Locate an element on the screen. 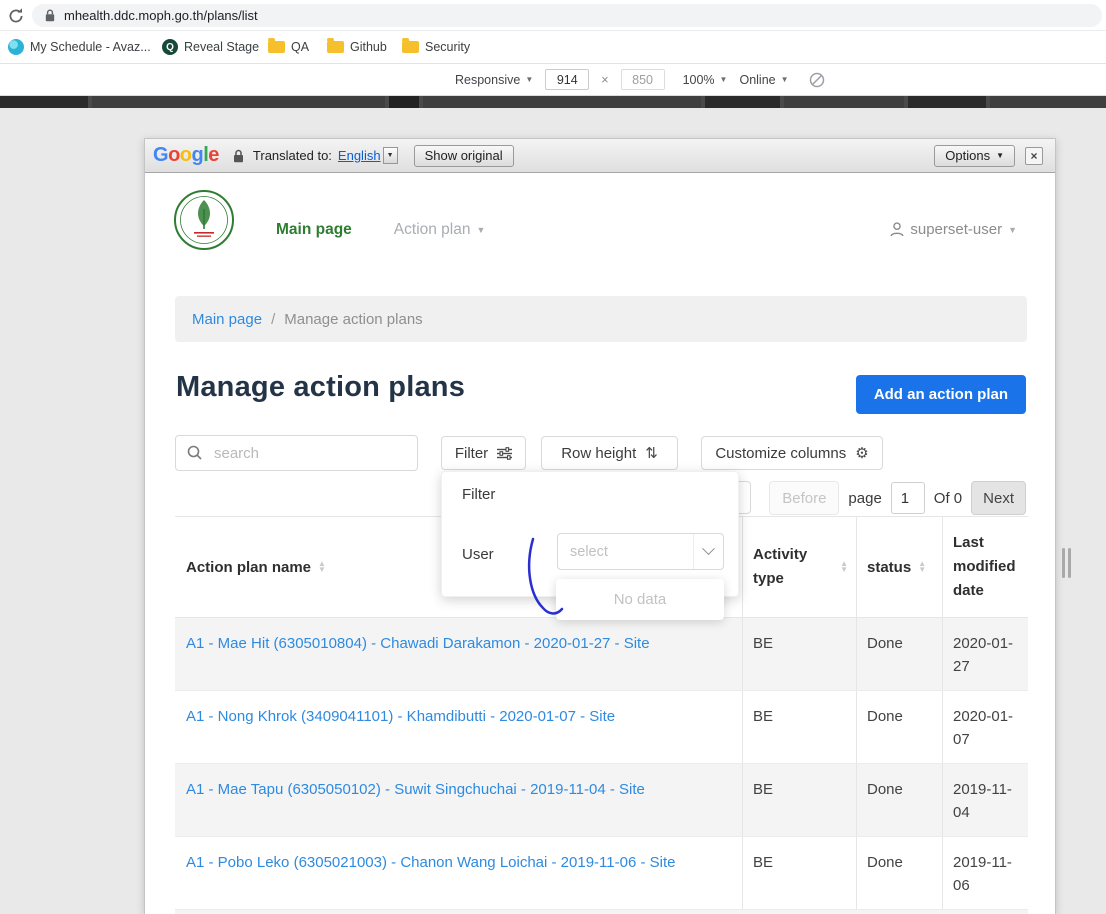 The width and height of the screenshot is (1106, 914). nav-main-page: Main page is located at coordinates (314, 230).